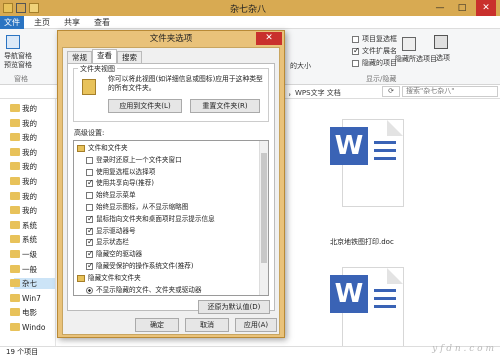 This screenshot has width=500, height=357. I want to click on options-button: 选项, so click(443, 58).